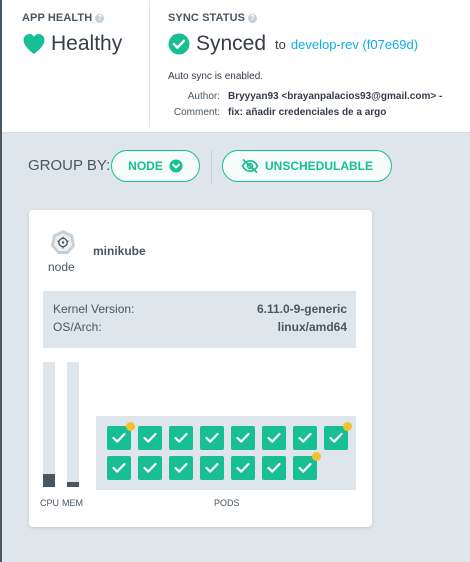 This screenshot has height=562, width=470. What do you see at coordinates (34, 44) in the screenshot?
I see `heart-icon` at bounding box center [34, 44].